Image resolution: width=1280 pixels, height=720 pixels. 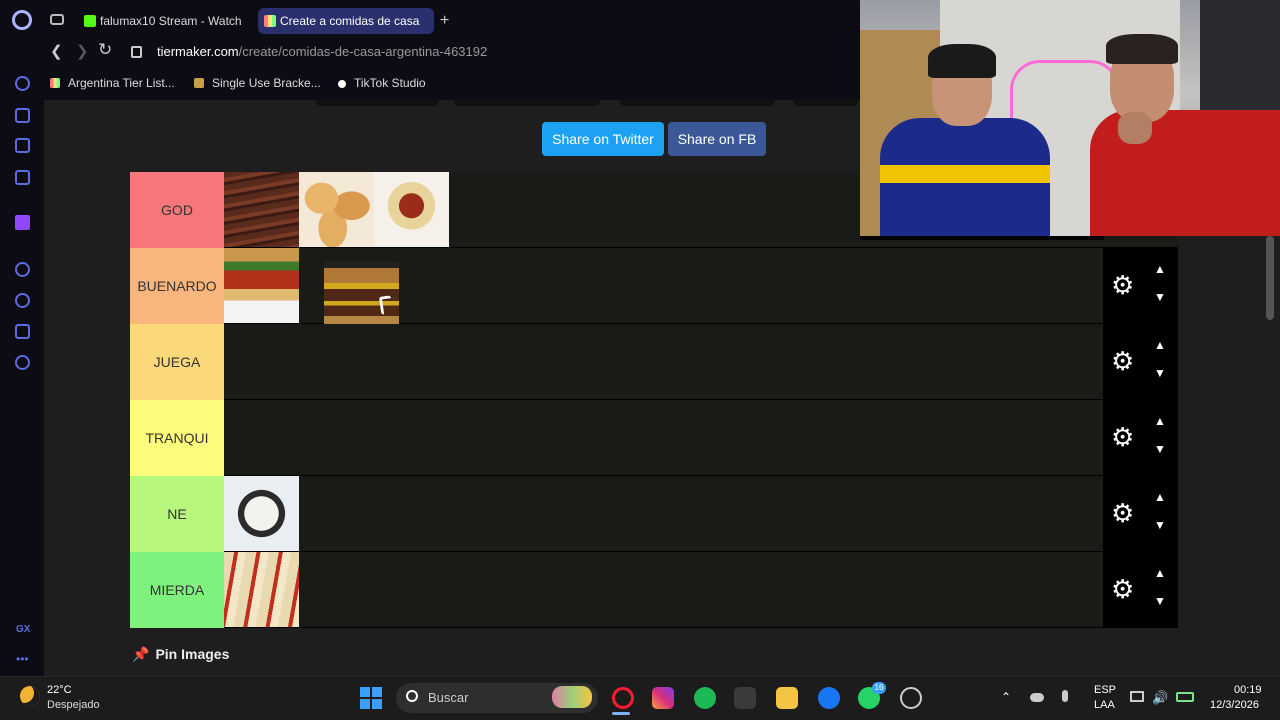 What do you see at coordinates (1037, 697) in the screenshot?
I see `onedrive-icon` at bounding box center [1037, 697].